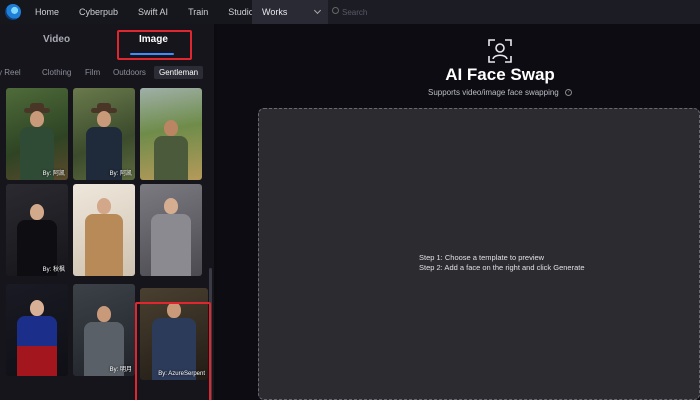  I want to click on category-film: Film, so click(92, 72).